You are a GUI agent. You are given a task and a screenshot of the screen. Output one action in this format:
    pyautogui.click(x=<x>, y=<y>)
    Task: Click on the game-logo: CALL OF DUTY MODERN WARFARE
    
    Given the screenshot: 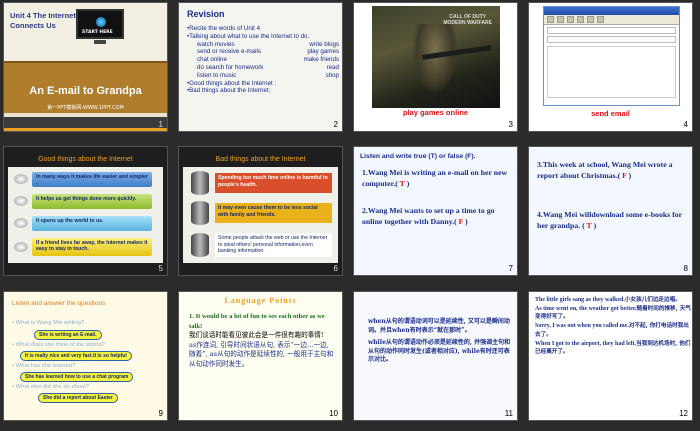 What is the action you would take?
    pyautogui.click(x=467, y=20)
    